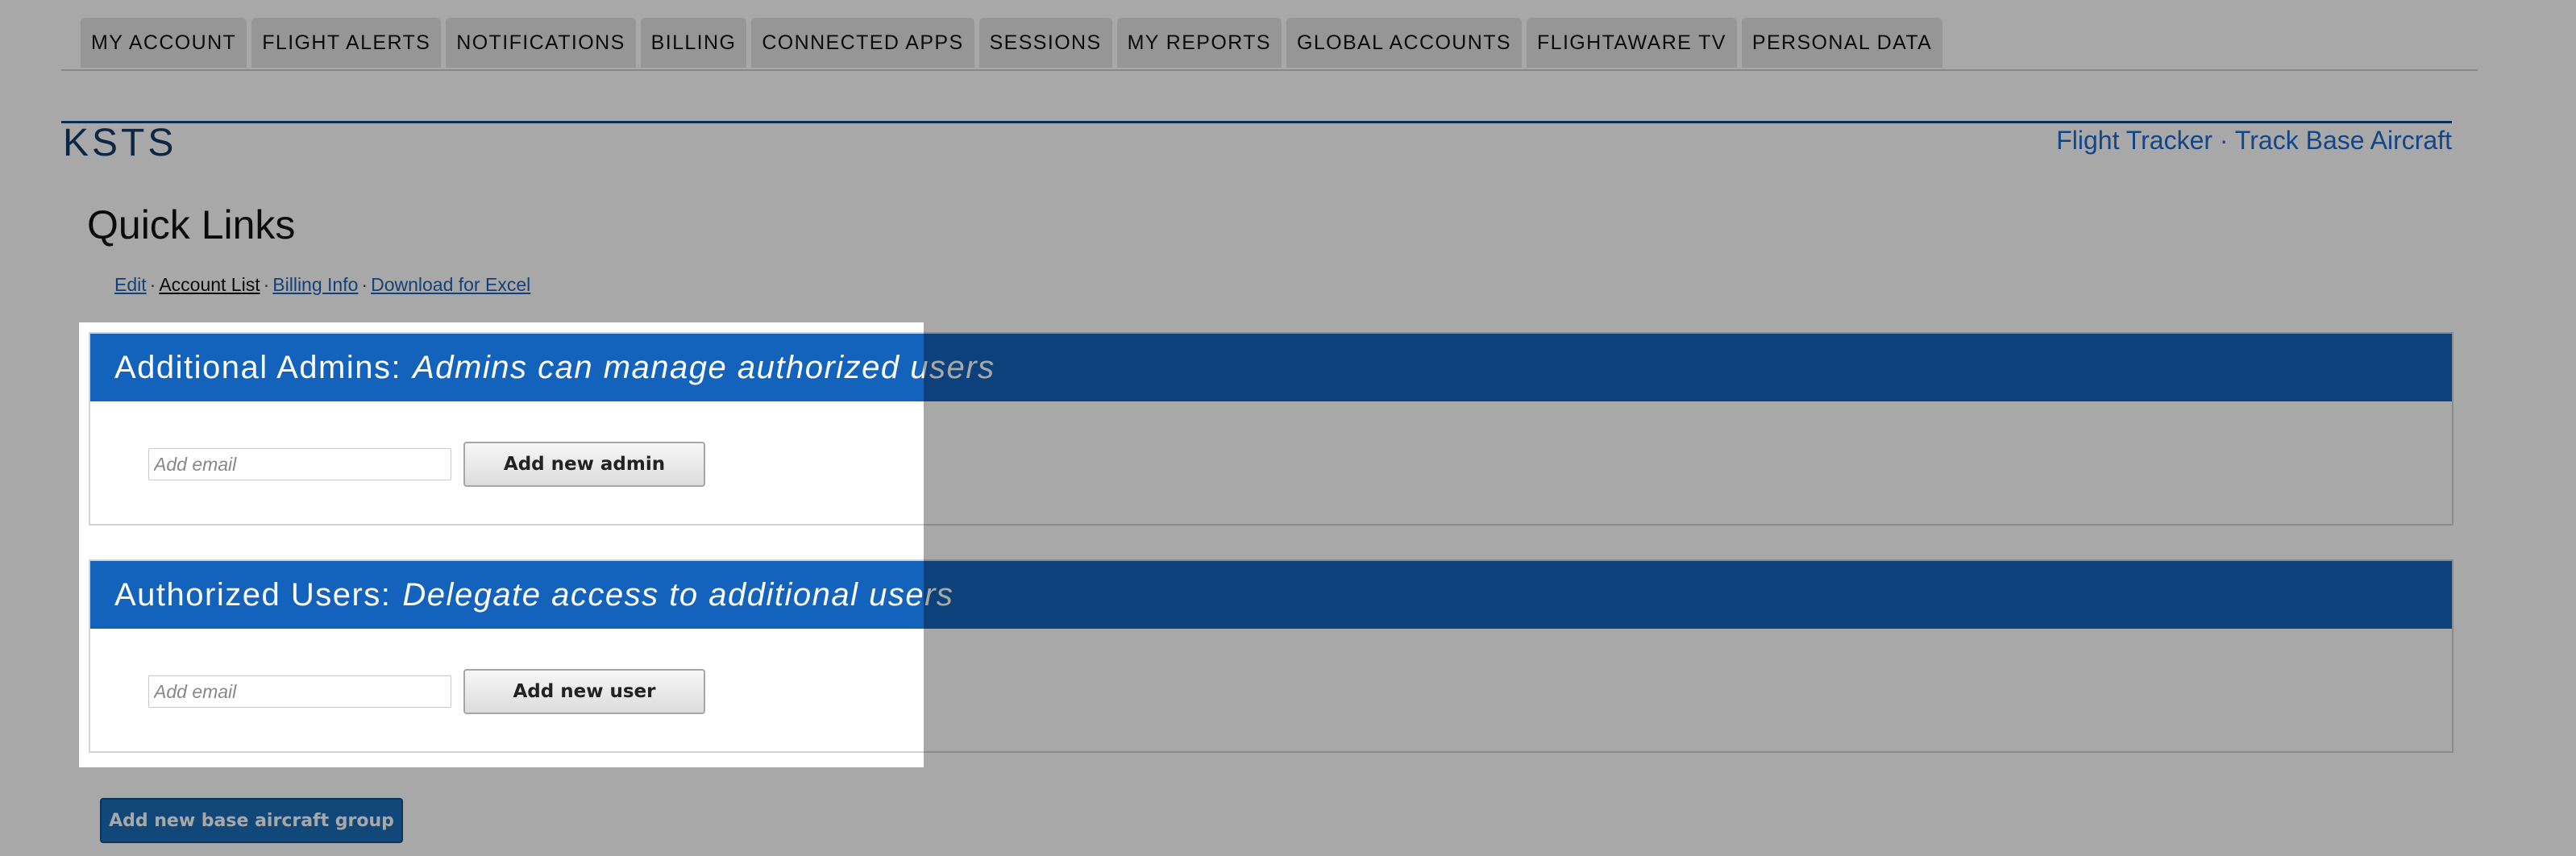 The height and width of the screenshot is (856, 2576). What do you see at coordinates (130, 284) in the screenshot?
I see `edit-link: Edit` at bounding box center [130, 284].